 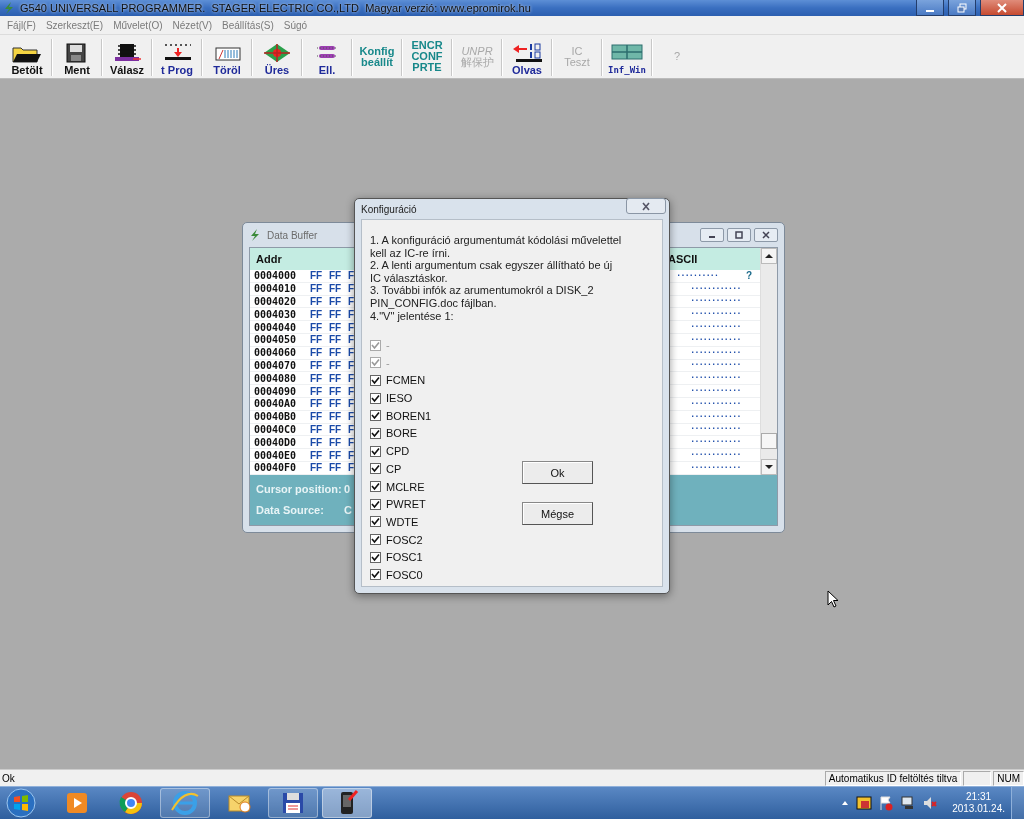 I want to click on menu-item: Nézet(V), so click(x=192, y=25).